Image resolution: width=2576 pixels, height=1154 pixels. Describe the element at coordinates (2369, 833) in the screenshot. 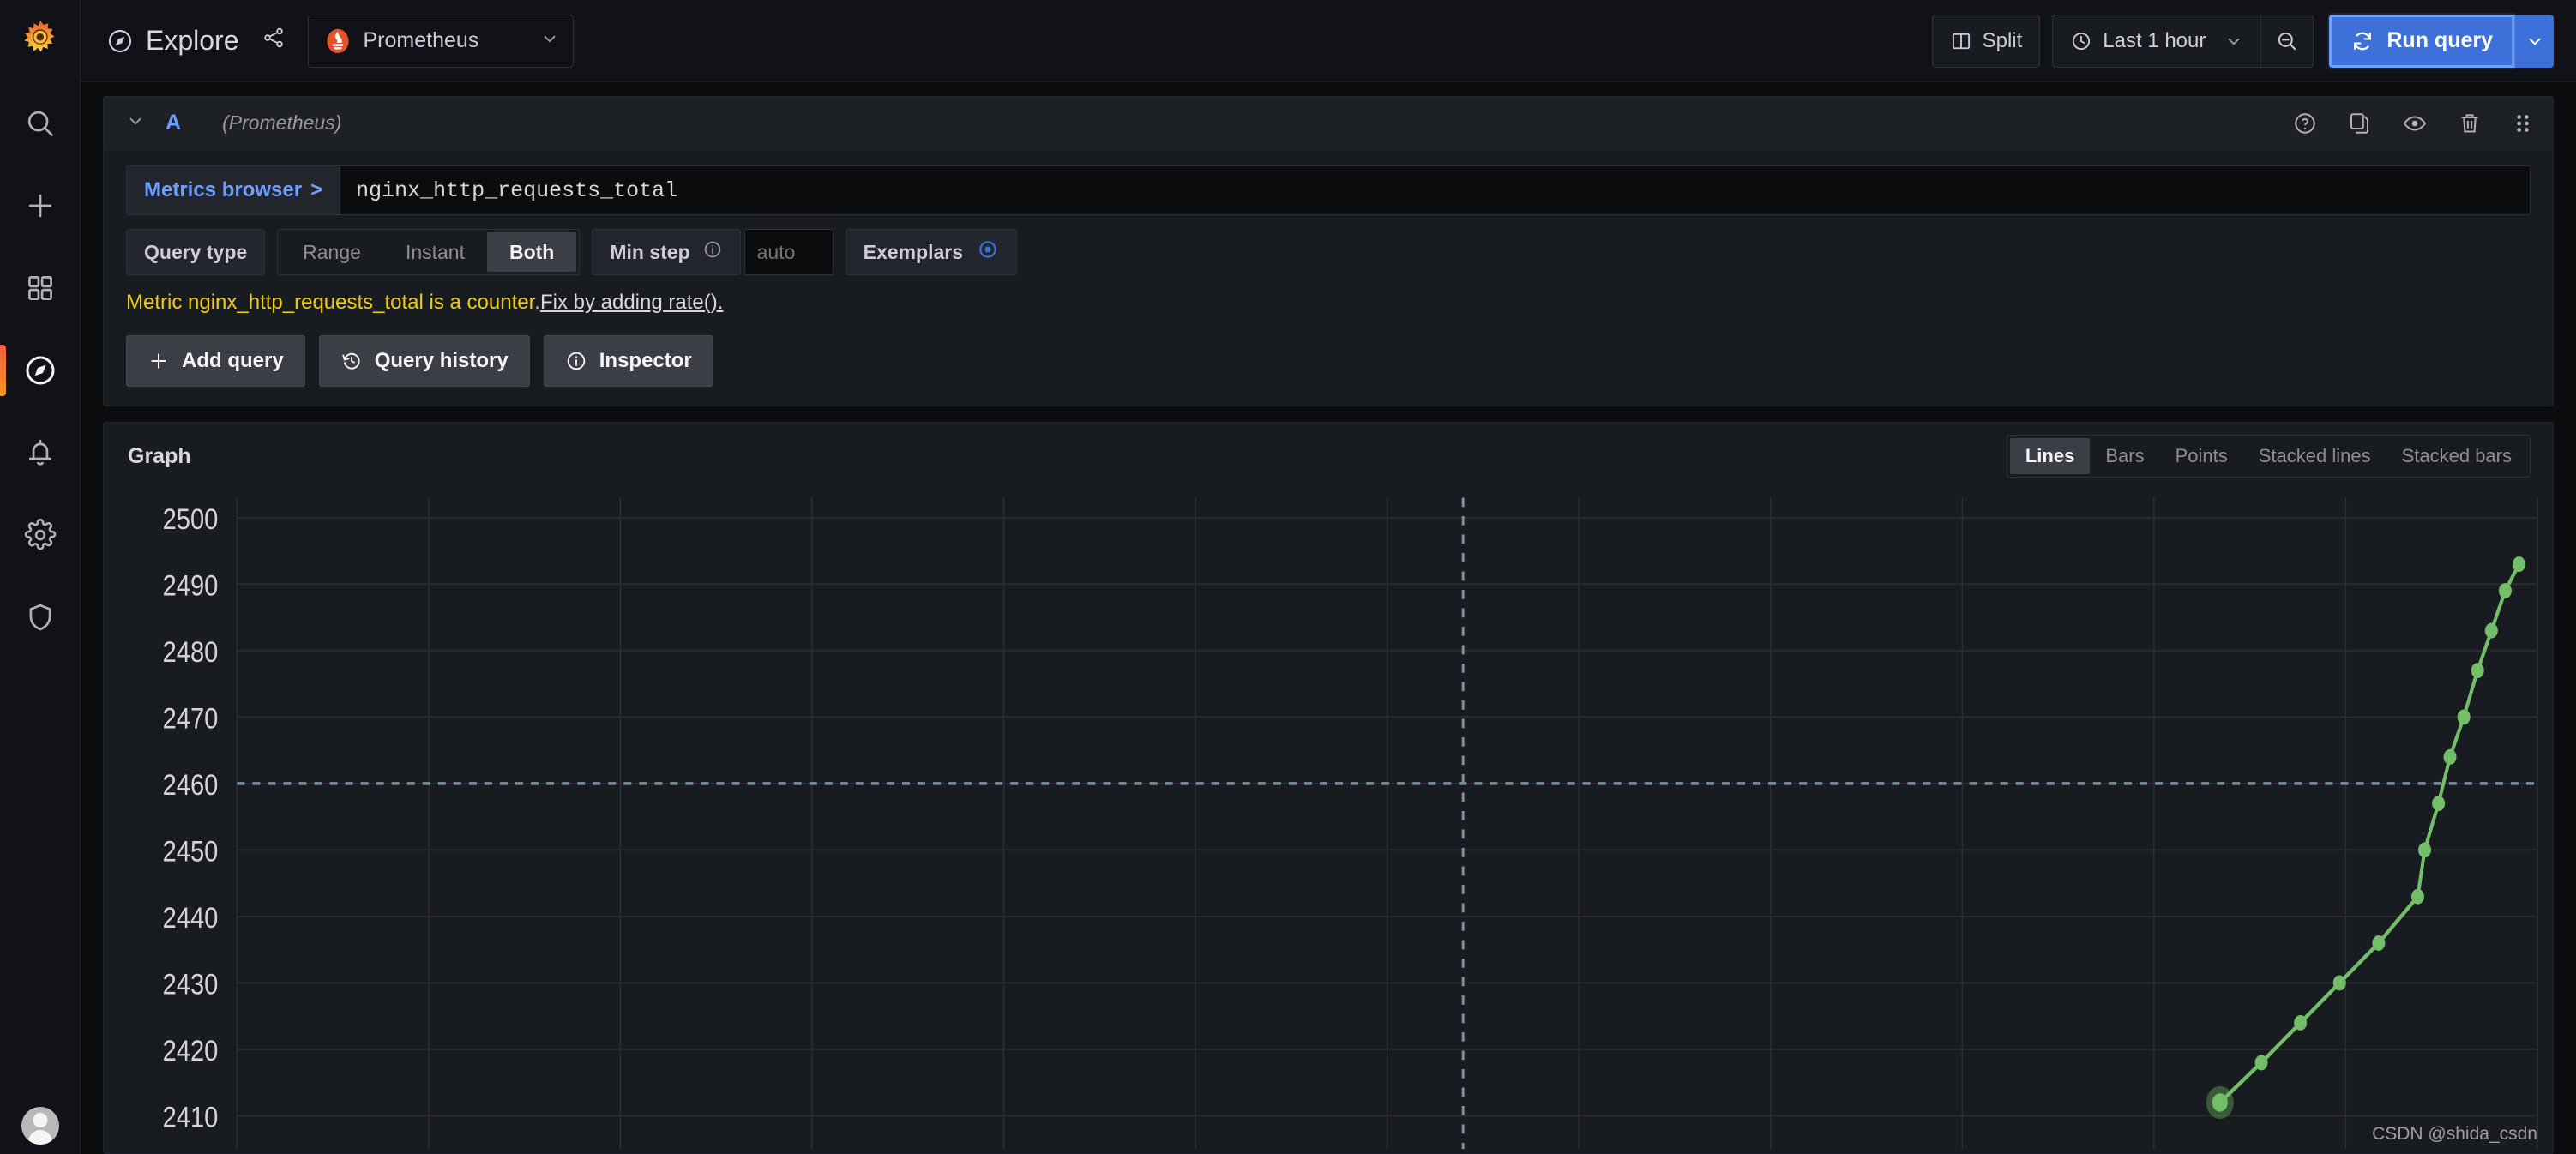

I see `series-line` at that location.